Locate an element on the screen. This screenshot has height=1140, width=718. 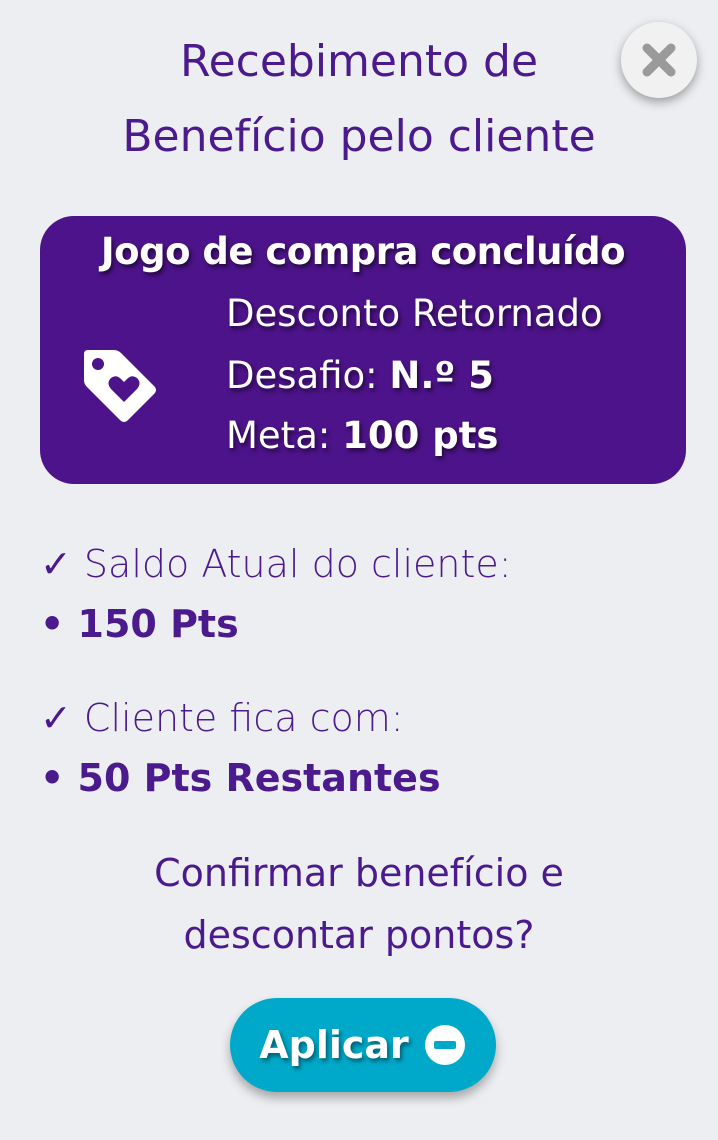
close-button is located at coordinates (659, 60).